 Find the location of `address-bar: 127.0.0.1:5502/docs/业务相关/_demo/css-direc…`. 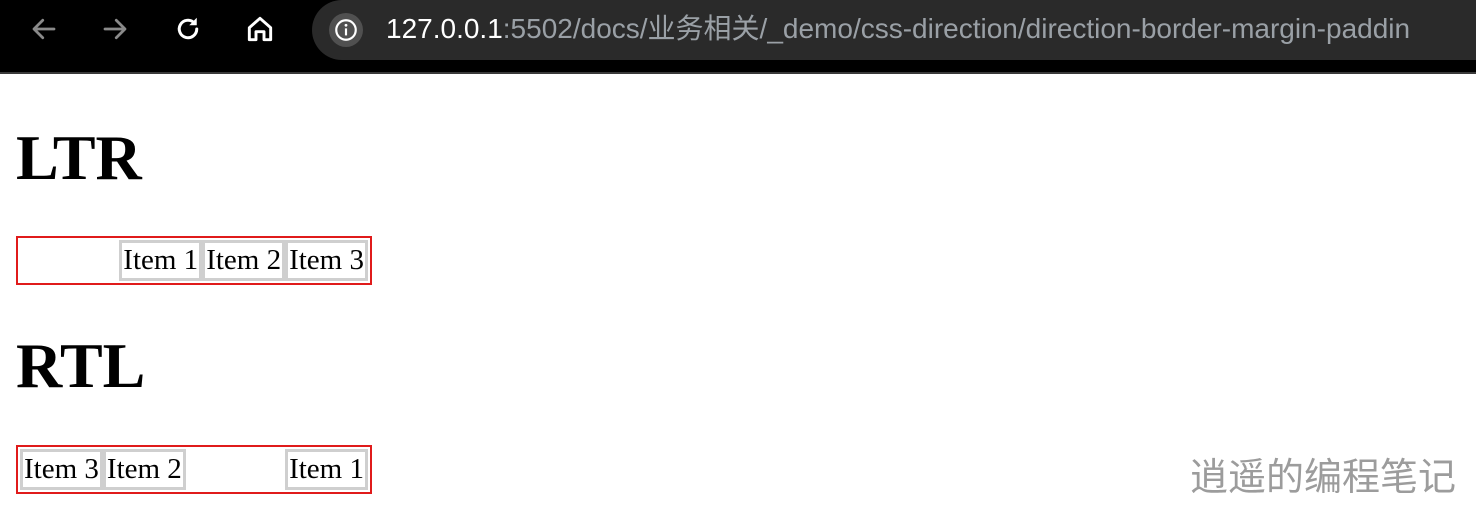

address-bar: 127.0.0.1:5502/docs/业务相关/_demo/css-direc… is located at coordinates (894, 30).